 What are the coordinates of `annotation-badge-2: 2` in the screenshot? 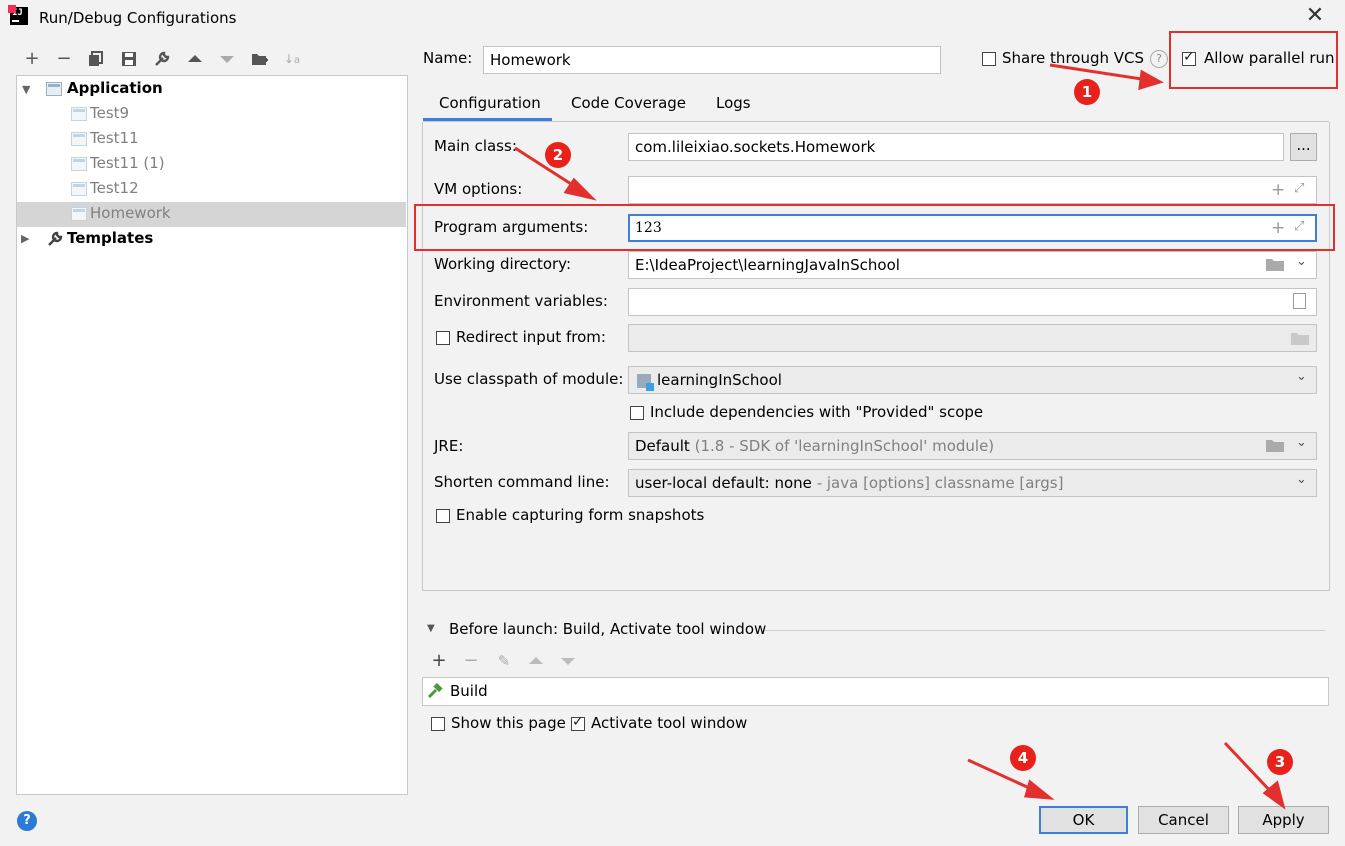 It's located at (558, 155).